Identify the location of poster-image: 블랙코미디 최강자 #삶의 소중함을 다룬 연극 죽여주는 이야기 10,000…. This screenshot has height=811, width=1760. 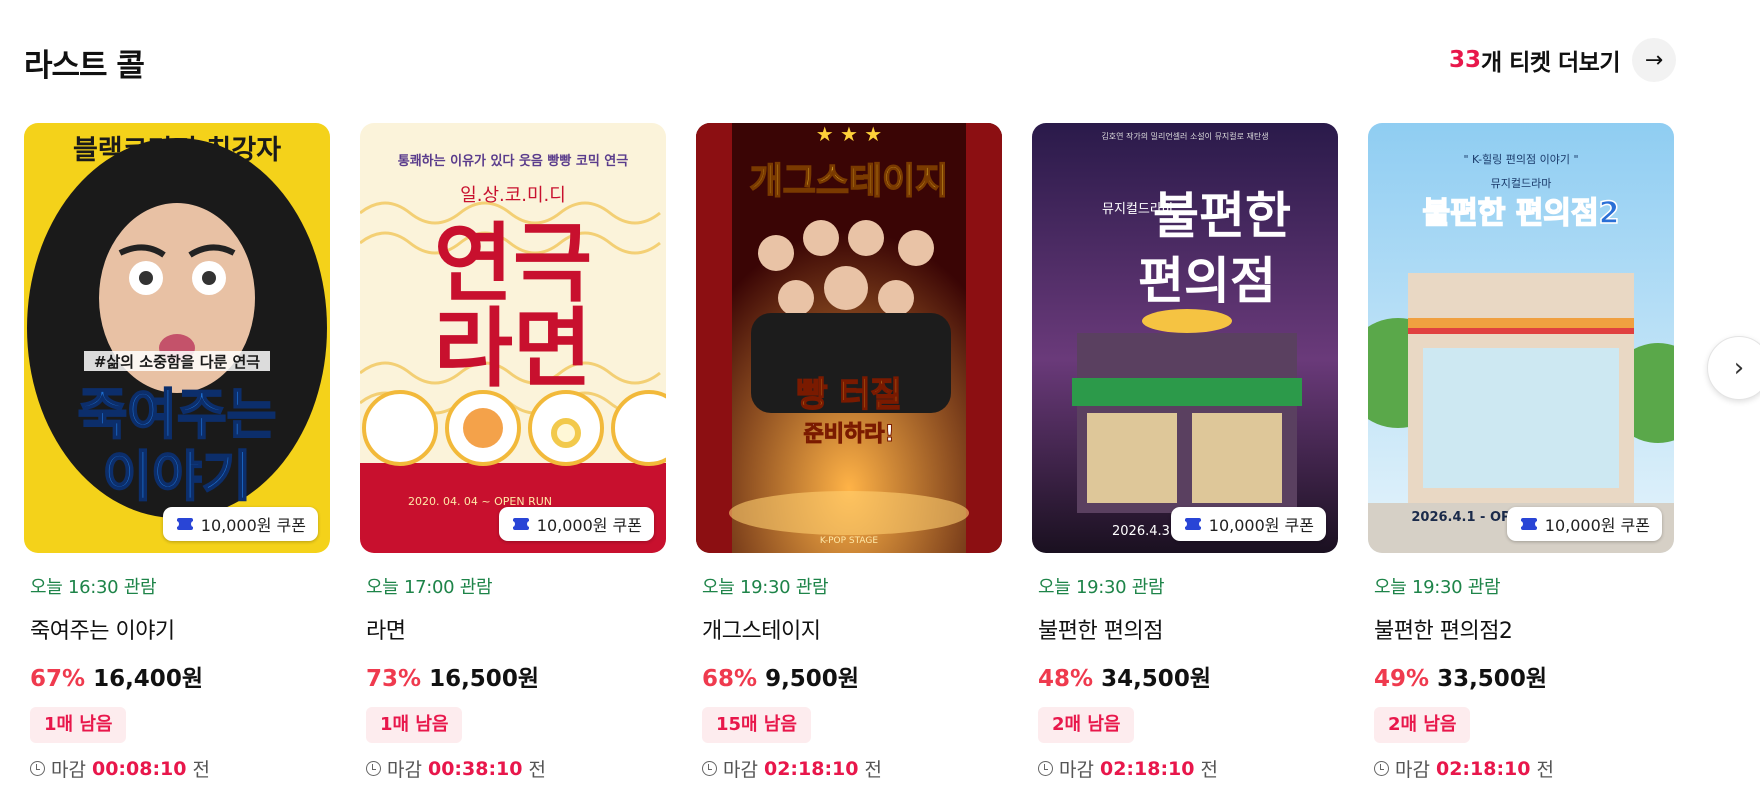
(177, 338).